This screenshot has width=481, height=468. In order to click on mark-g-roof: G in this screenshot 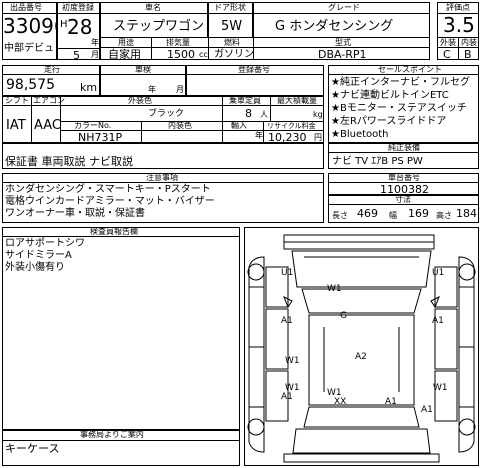, I will do `click(343, 316)`.